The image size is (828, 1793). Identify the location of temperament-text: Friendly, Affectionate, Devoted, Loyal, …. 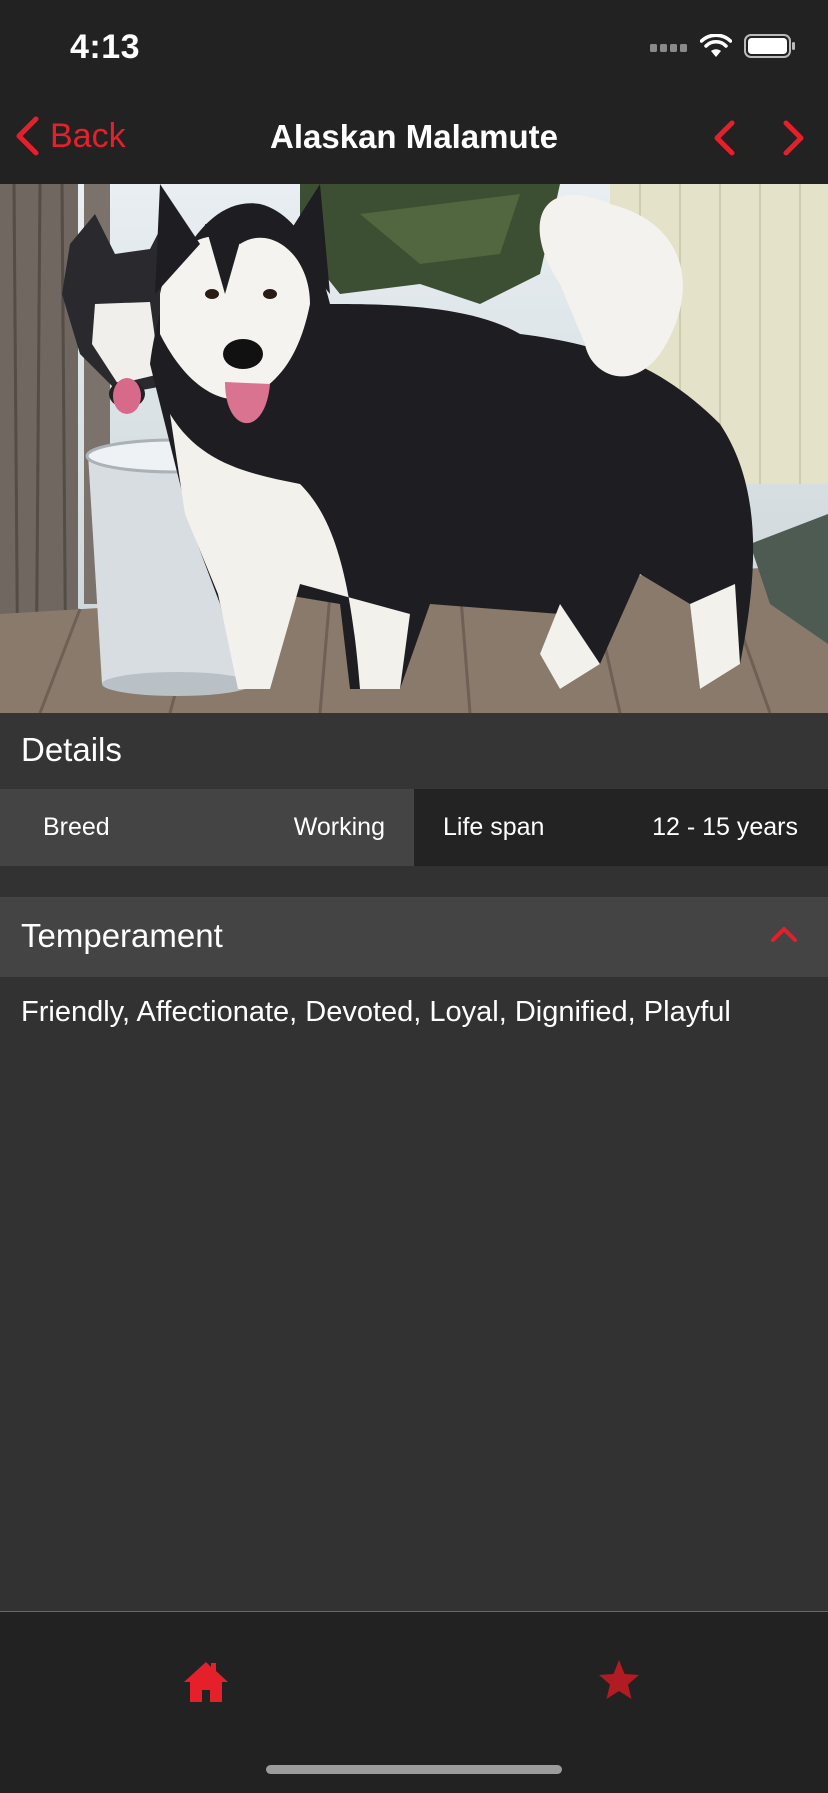
(376, 1012).